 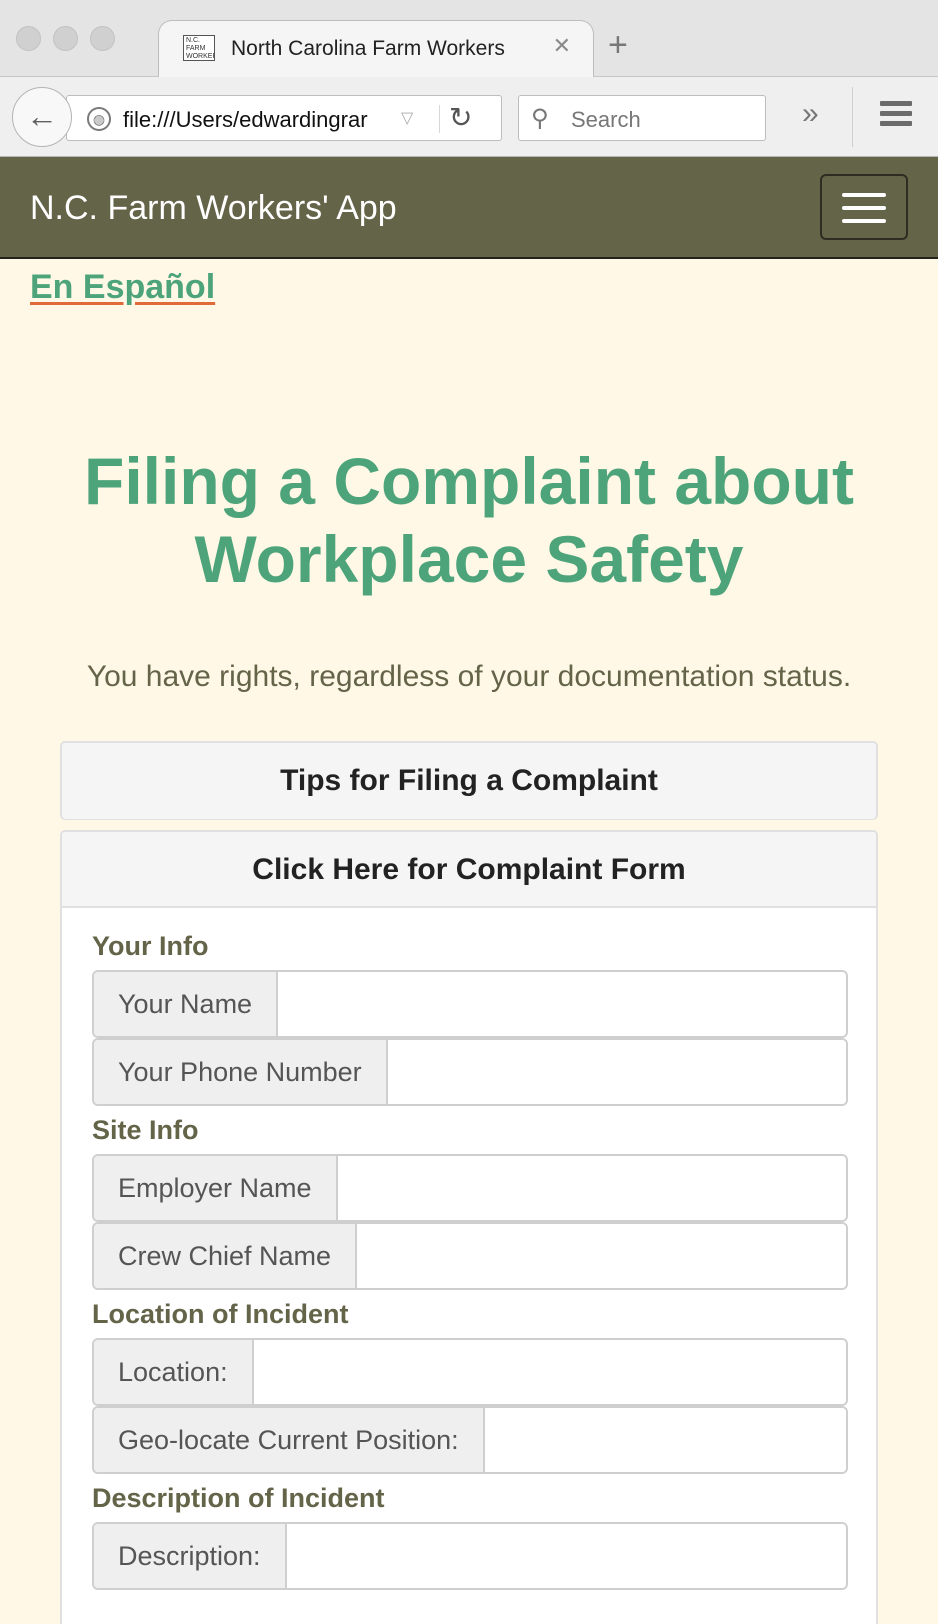 I want to click on description-input, so click(x=566, y=1556).